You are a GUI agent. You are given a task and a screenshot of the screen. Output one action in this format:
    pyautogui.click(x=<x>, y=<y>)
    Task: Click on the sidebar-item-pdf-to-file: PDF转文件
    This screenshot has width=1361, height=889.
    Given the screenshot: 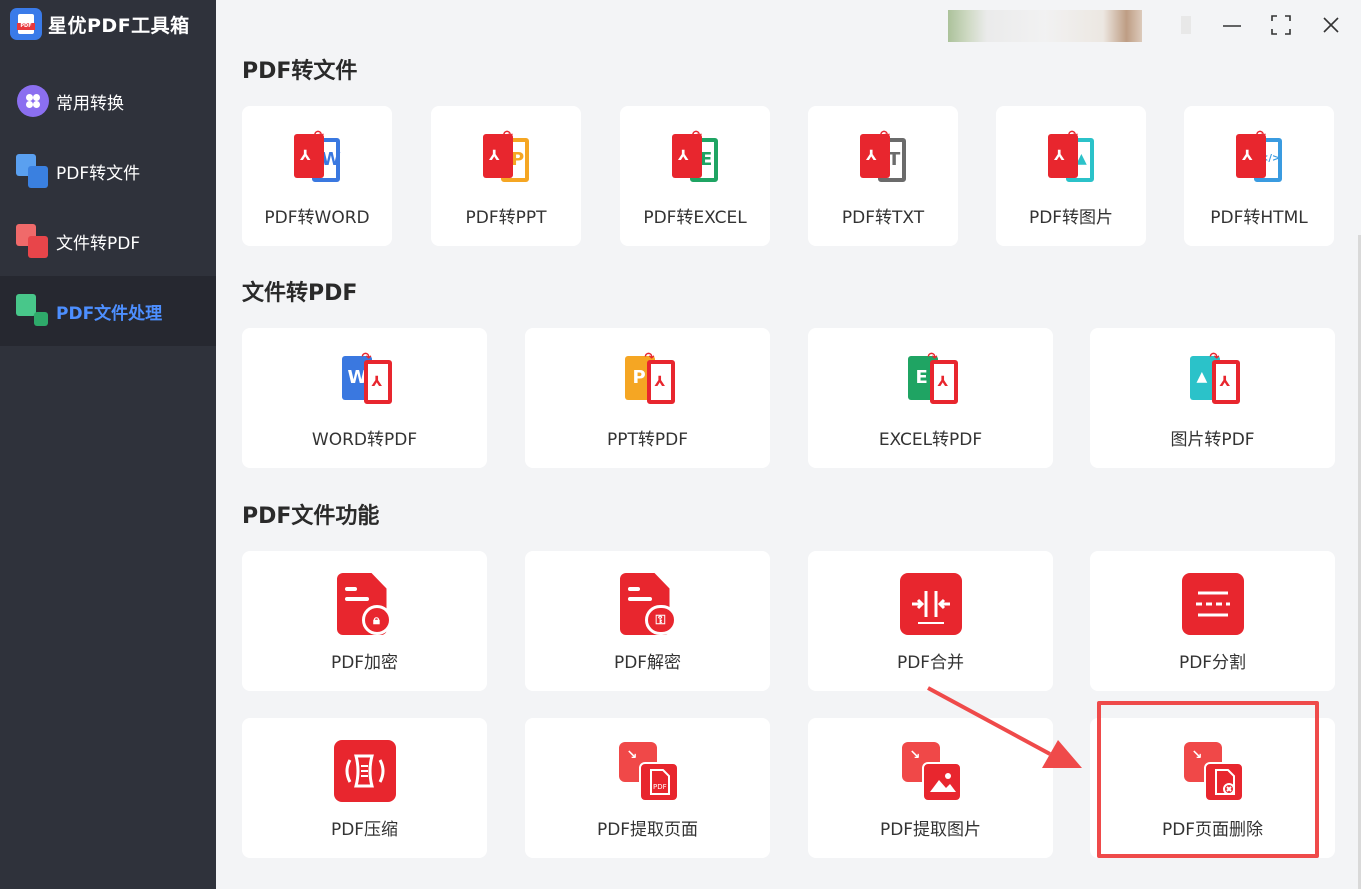 What is the action you would take?
    pyautogui.click(x=108, y=171)
    